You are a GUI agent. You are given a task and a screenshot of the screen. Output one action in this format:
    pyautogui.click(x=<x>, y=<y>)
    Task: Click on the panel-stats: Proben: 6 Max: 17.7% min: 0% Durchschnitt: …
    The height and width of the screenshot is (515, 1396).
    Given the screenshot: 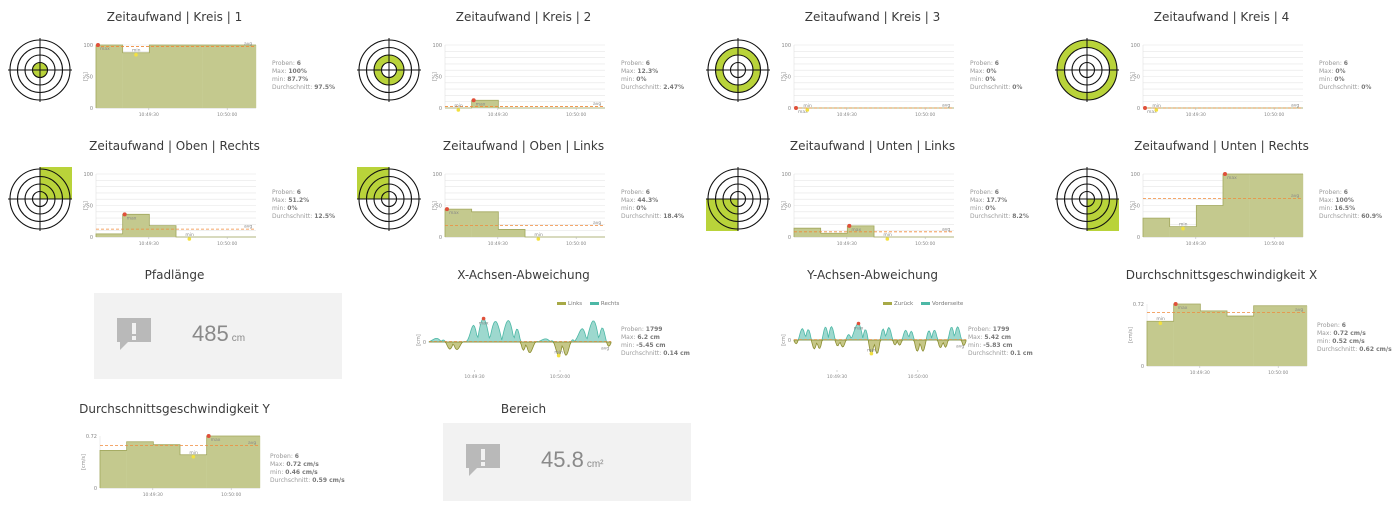 What is the action you would take?
    pyautogui.click(x=999, y=205)
    